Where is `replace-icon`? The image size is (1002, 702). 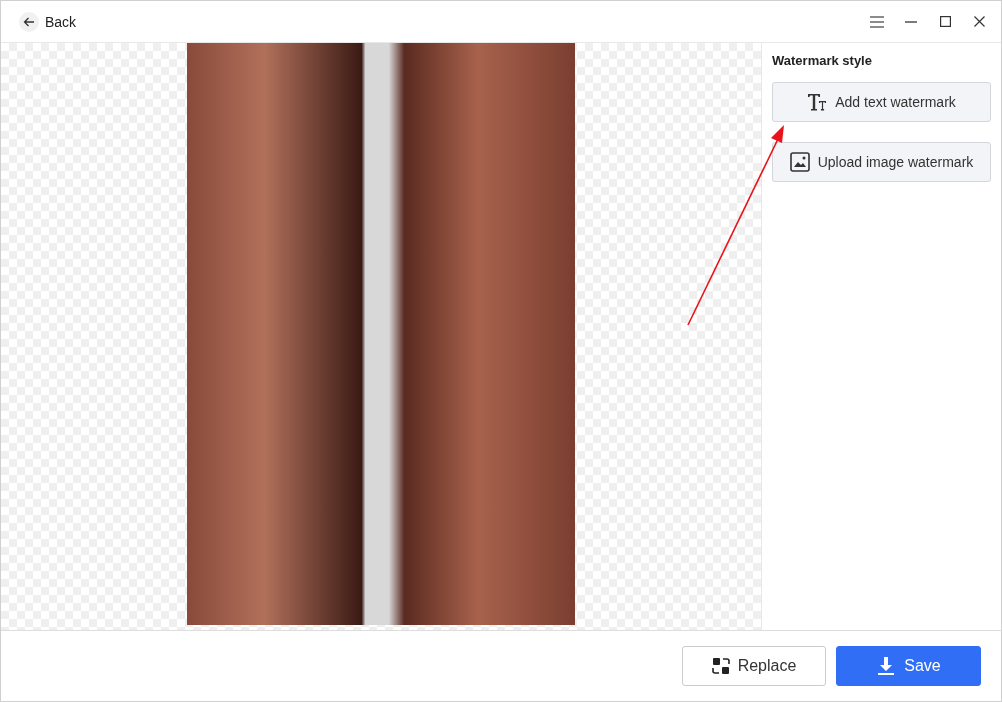 replace-icon is located at coordinates (720, 666).